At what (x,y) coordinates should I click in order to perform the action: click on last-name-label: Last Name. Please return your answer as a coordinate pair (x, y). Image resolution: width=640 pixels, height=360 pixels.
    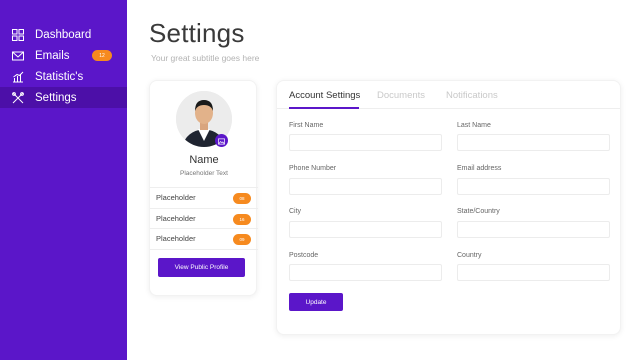
    Looking at the image, I should click on (474, 125).